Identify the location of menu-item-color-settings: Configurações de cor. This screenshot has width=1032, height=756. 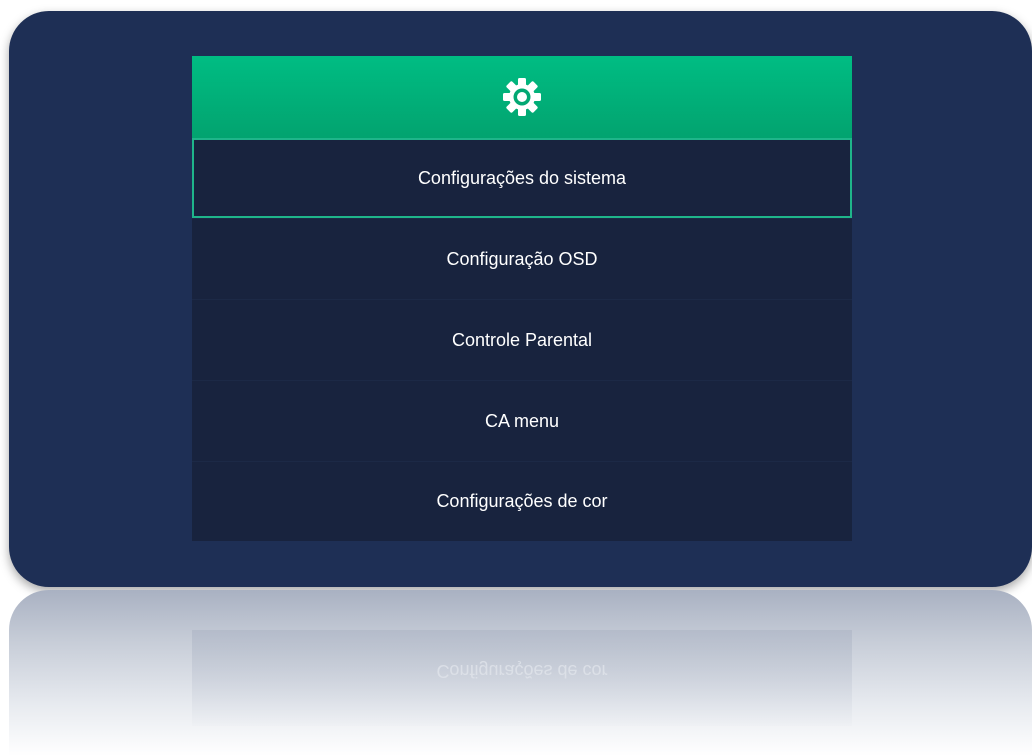
(522, 501).